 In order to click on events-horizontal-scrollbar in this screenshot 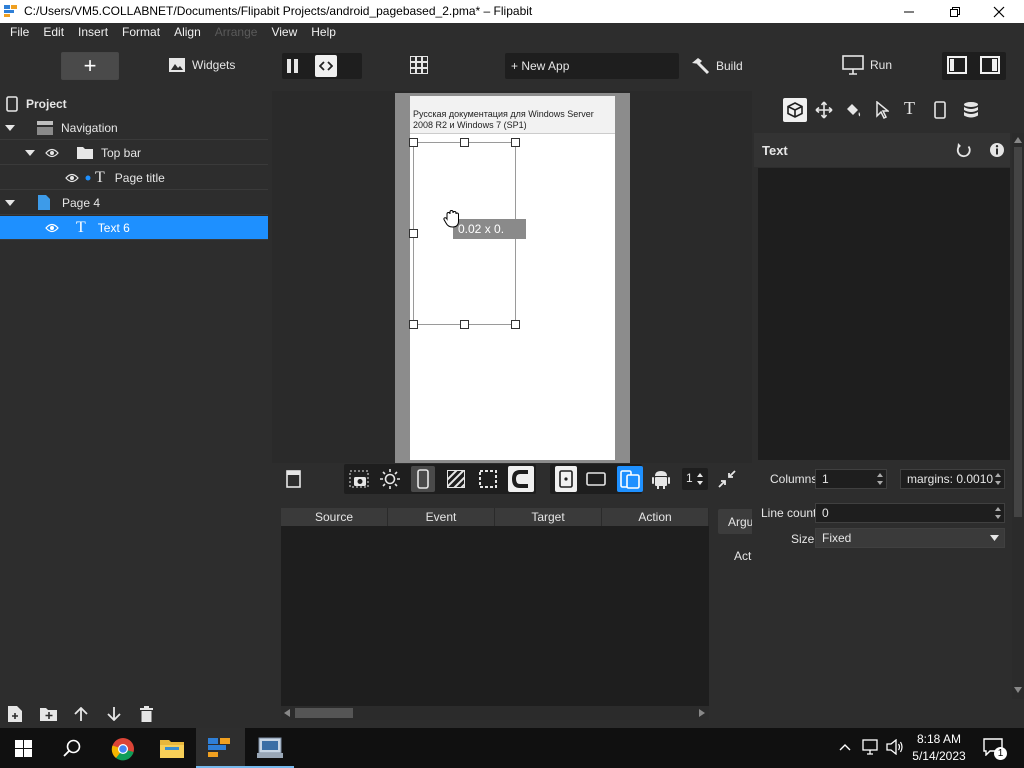, I will do `click(495, 713)`.